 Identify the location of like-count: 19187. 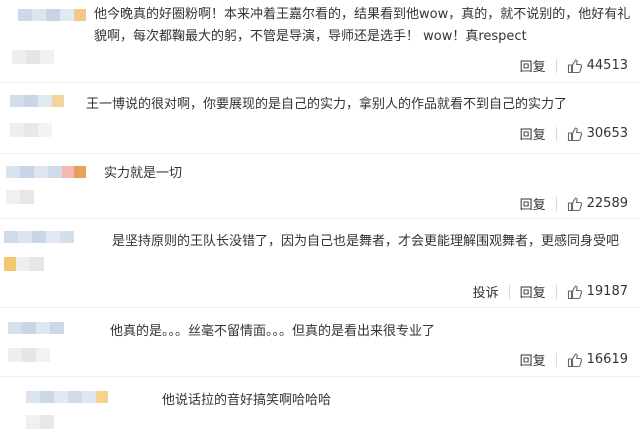
(607, 291).